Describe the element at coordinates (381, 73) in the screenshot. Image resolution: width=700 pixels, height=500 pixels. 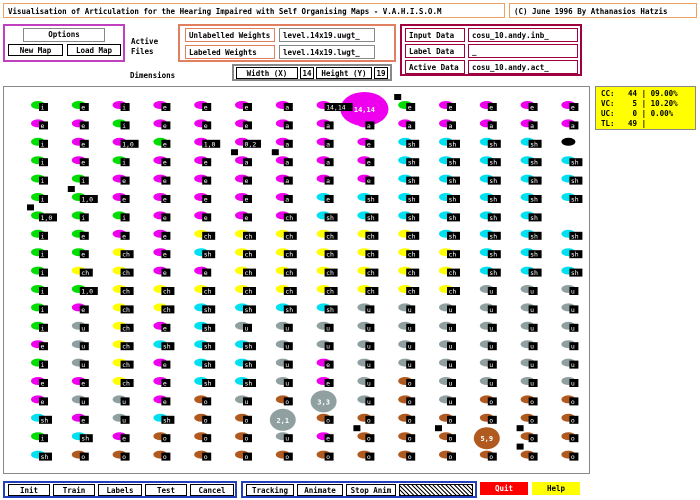
I see `height-field: 19` at that location.